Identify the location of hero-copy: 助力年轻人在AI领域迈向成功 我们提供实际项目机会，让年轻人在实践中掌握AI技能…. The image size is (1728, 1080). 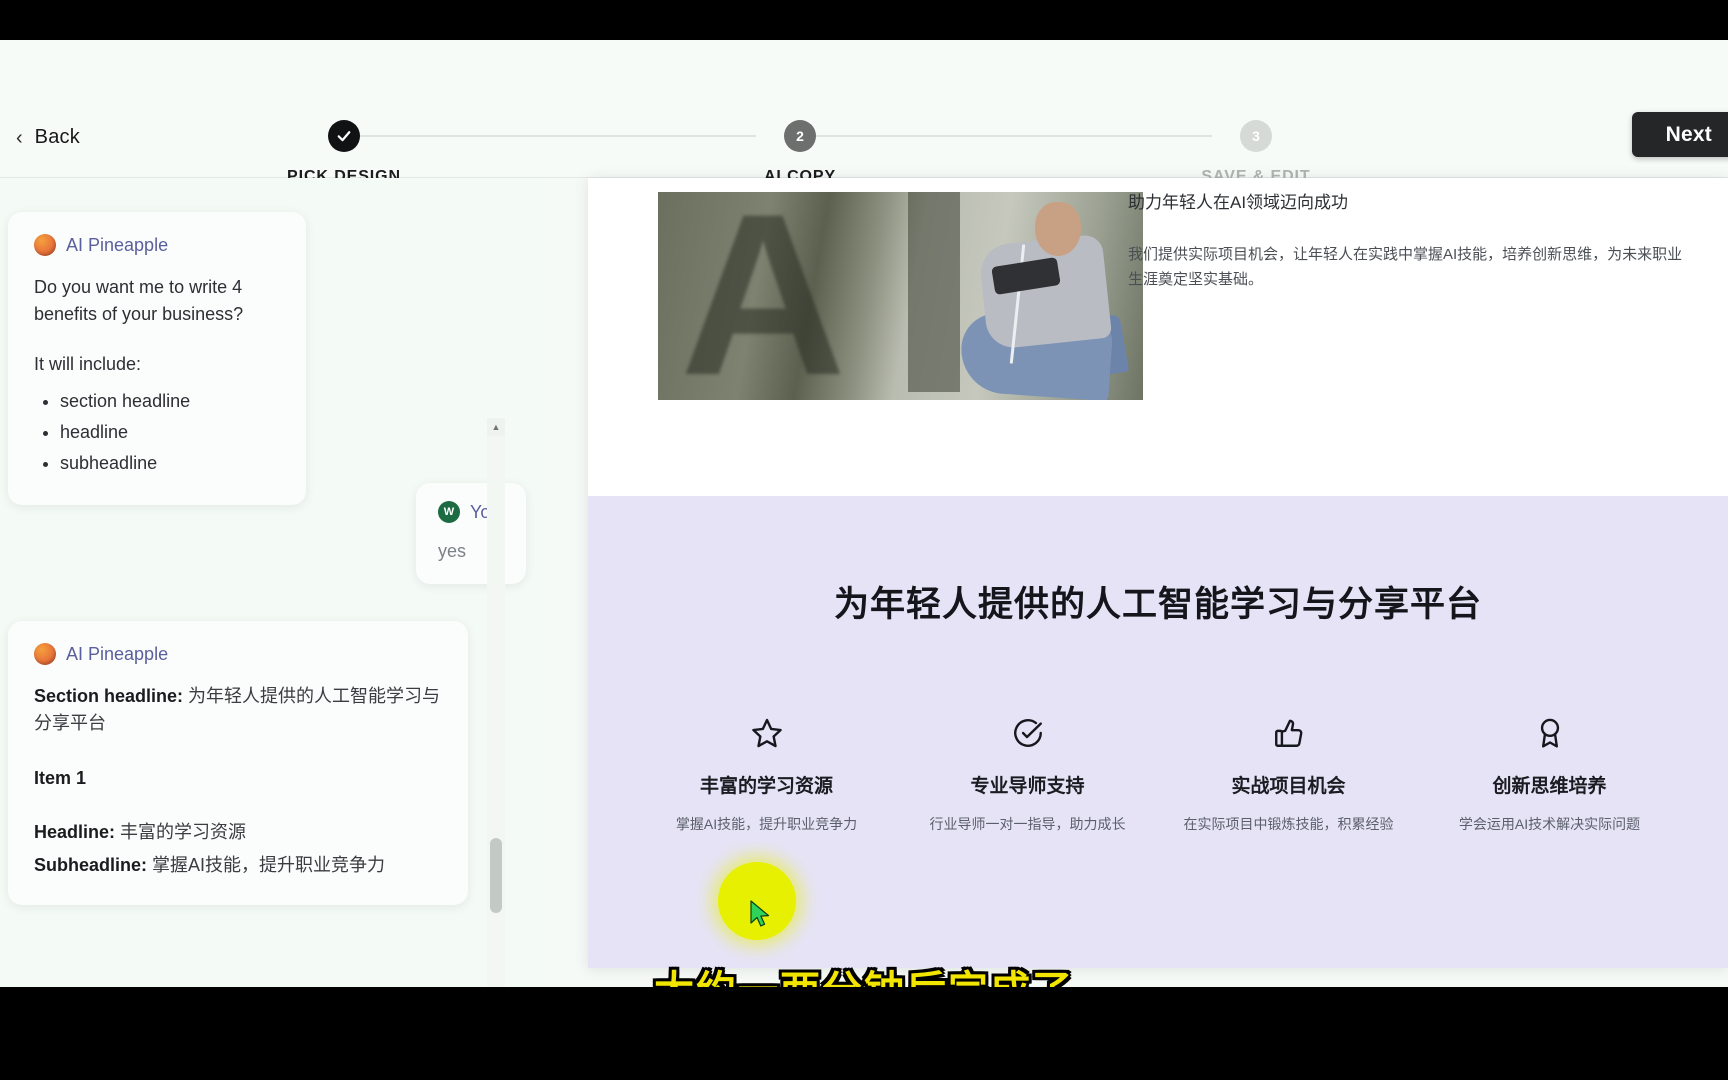
(1408, 241).